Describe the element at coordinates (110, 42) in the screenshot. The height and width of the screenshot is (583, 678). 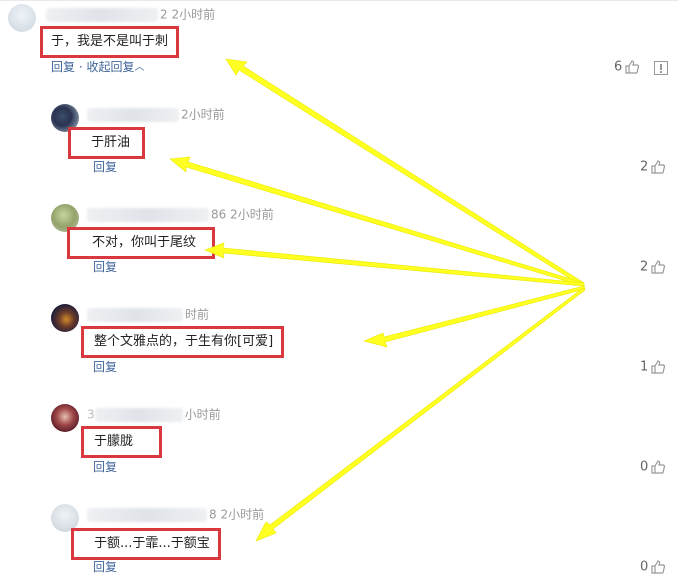
I see `comment-text: 于，我是不是叫于刺` at that location.